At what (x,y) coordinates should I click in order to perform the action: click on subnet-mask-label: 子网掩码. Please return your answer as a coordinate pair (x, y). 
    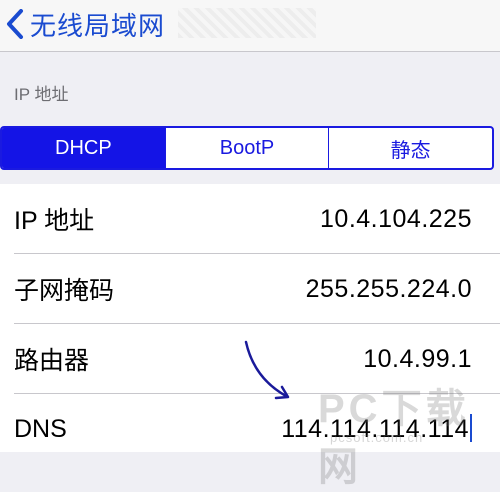
    Looking at the image, I should click on (64, 291).